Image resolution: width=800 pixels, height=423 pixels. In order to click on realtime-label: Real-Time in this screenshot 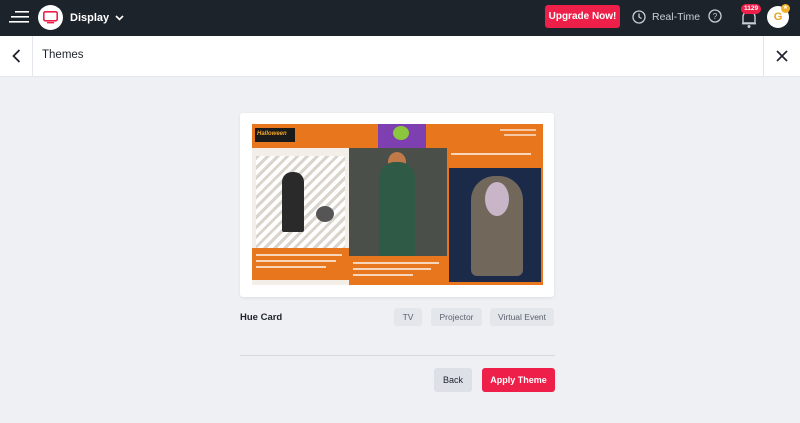, I will do `click(676, 17)`.